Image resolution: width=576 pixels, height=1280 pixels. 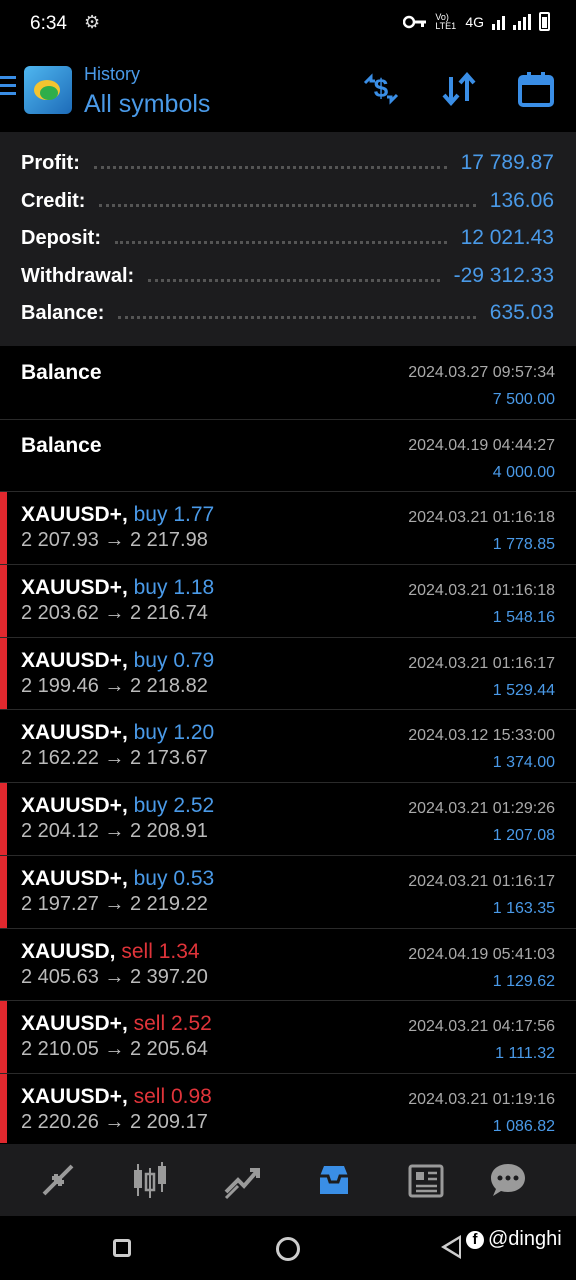 What do you see at coordinates (48, 90) in the screenshot?
I see `app-logo` at bounding box center [48, 90].